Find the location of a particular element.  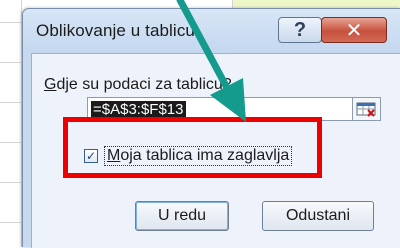

range-label-accelerator: G is located at coordinates (50, 84).